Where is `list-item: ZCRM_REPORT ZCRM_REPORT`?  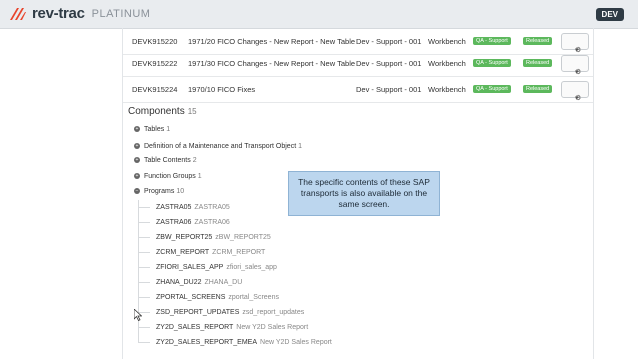 list-item: ZCRM_REPORT ZCRM_REPORT is located at coordinates (210, 252).